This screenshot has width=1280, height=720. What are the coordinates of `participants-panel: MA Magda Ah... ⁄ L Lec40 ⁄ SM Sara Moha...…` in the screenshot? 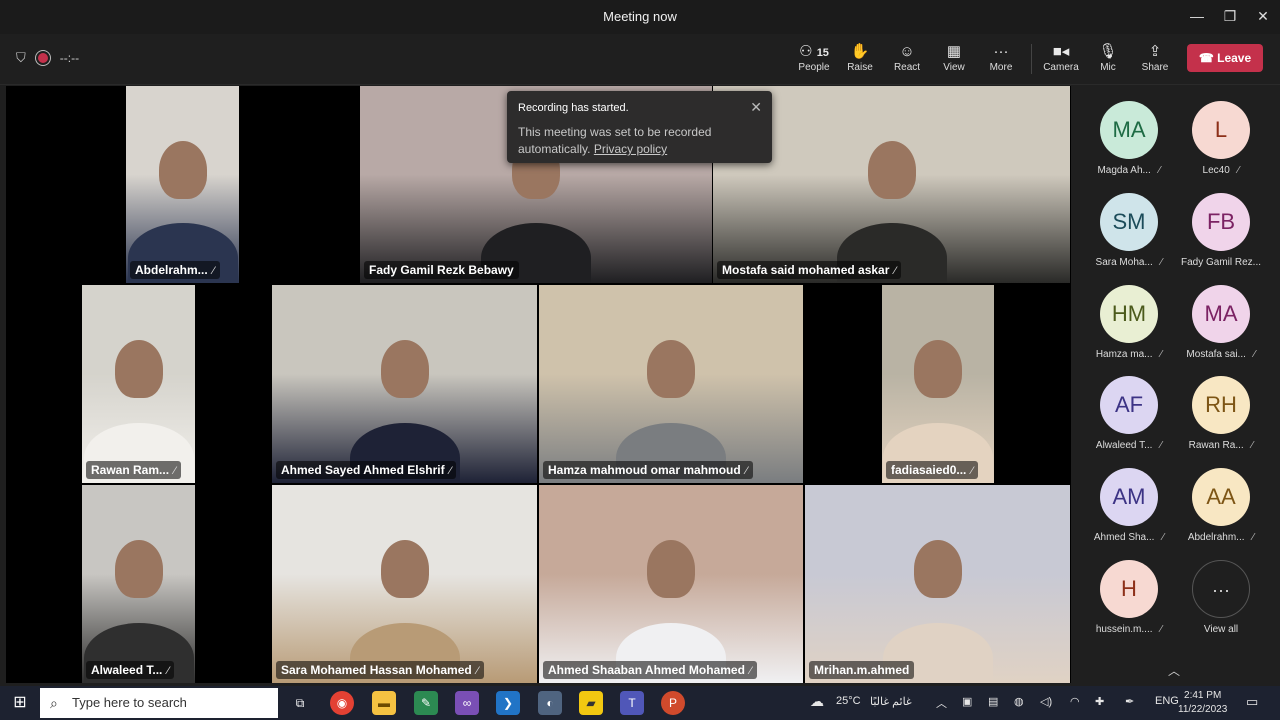 It's located at (1175, 373).